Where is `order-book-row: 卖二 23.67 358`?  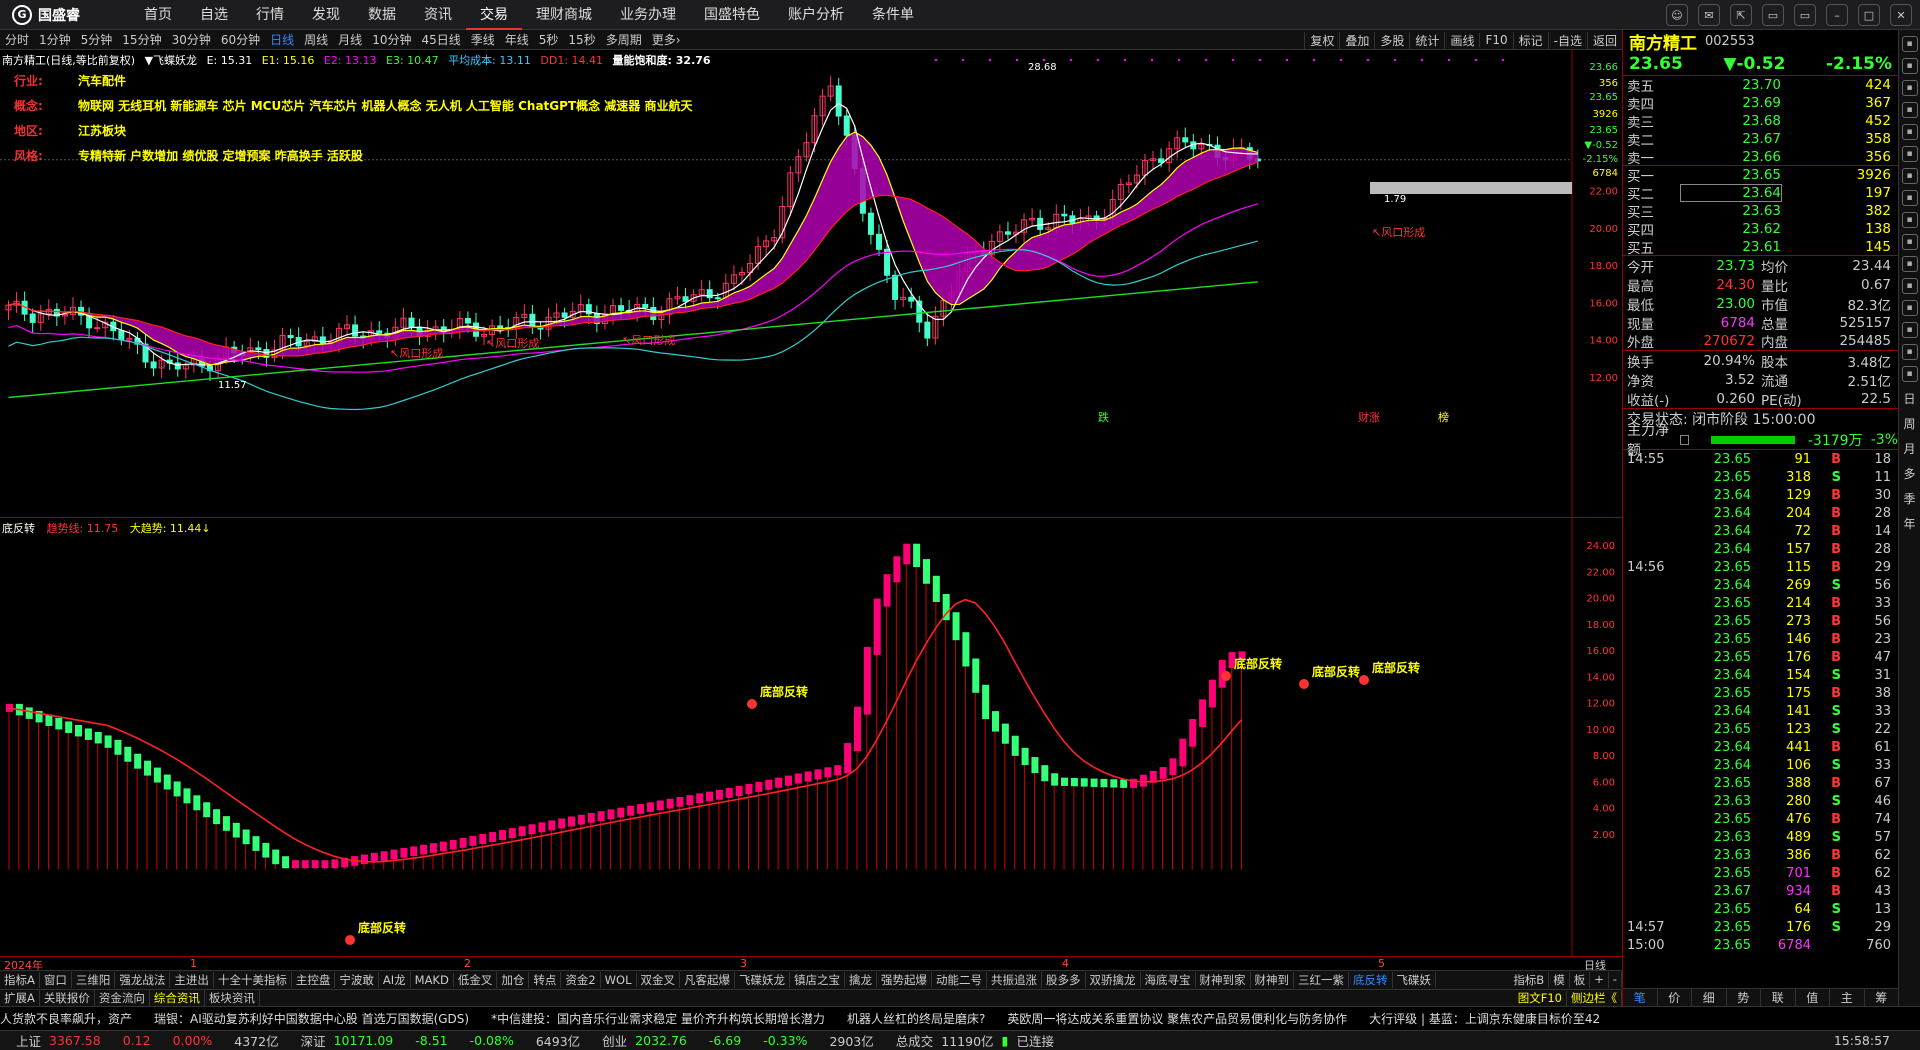 order-book-row: 卖二 23.67 358 is located at coordinates (1760, 139).